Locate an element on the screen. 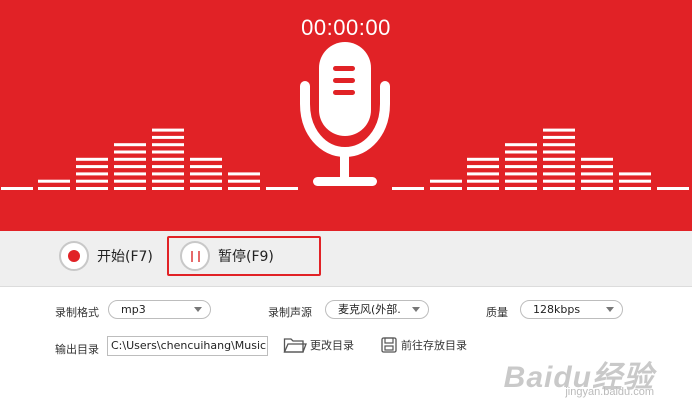 Image resolution: width=692 pixels, height=415 pixels. open-dir-button: 前往存放目录 is located at coordinates (423, 345).